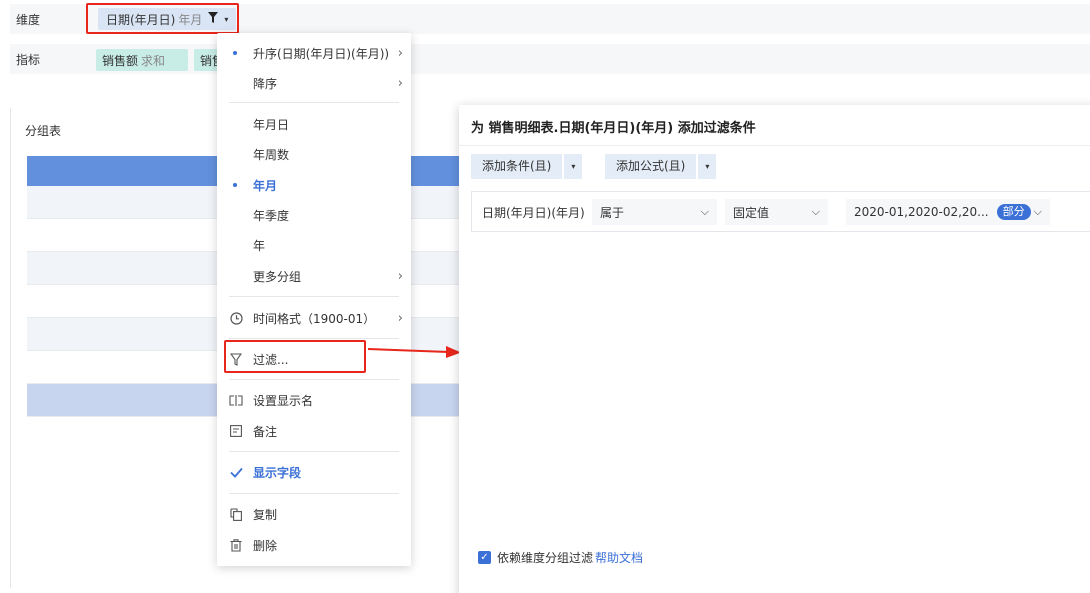  I want to click on menu-item-show-field: 显示字段, so click(314, 472).